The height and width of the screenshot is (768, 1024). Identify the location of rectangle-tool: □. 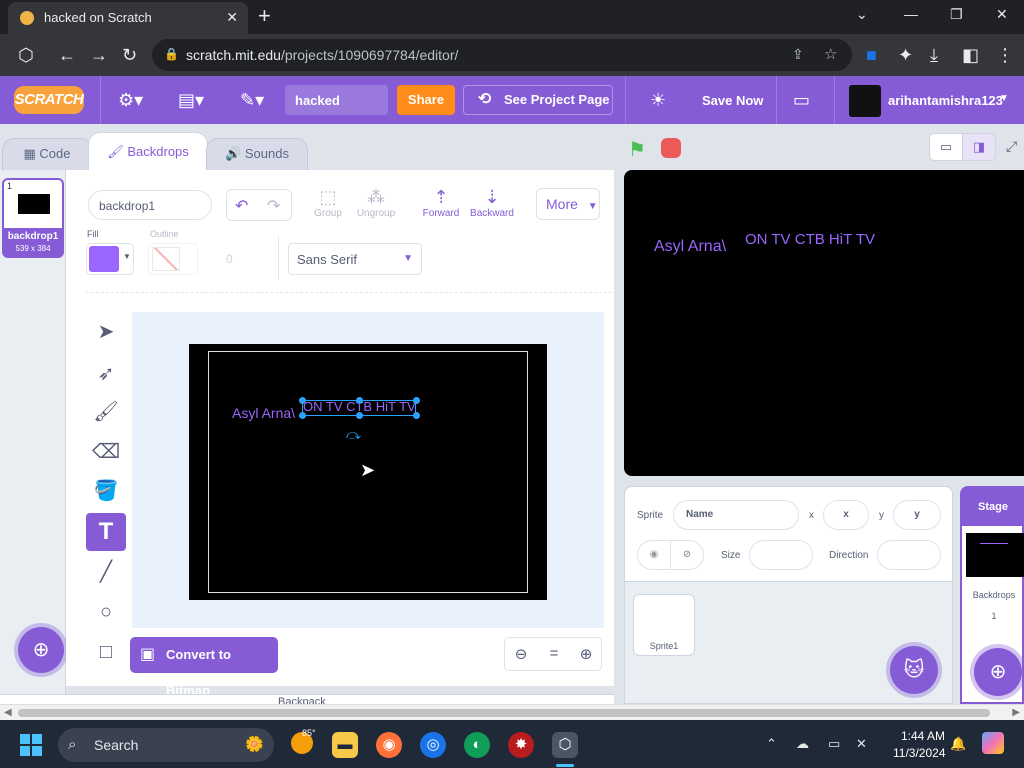
(106, 652).